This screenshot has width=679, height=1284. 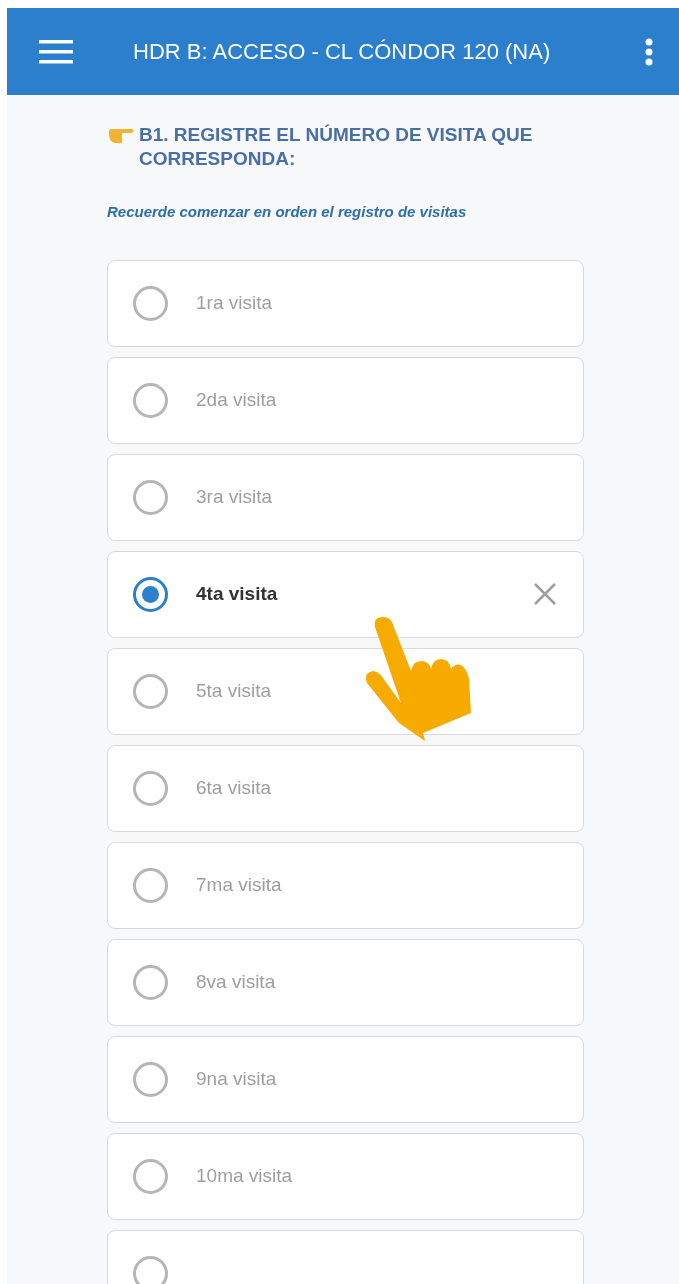 What do you see at coordinates (237, 593) in the screenshot?
I see `option-label: 4ta visita` at bounding box center [237, 593].